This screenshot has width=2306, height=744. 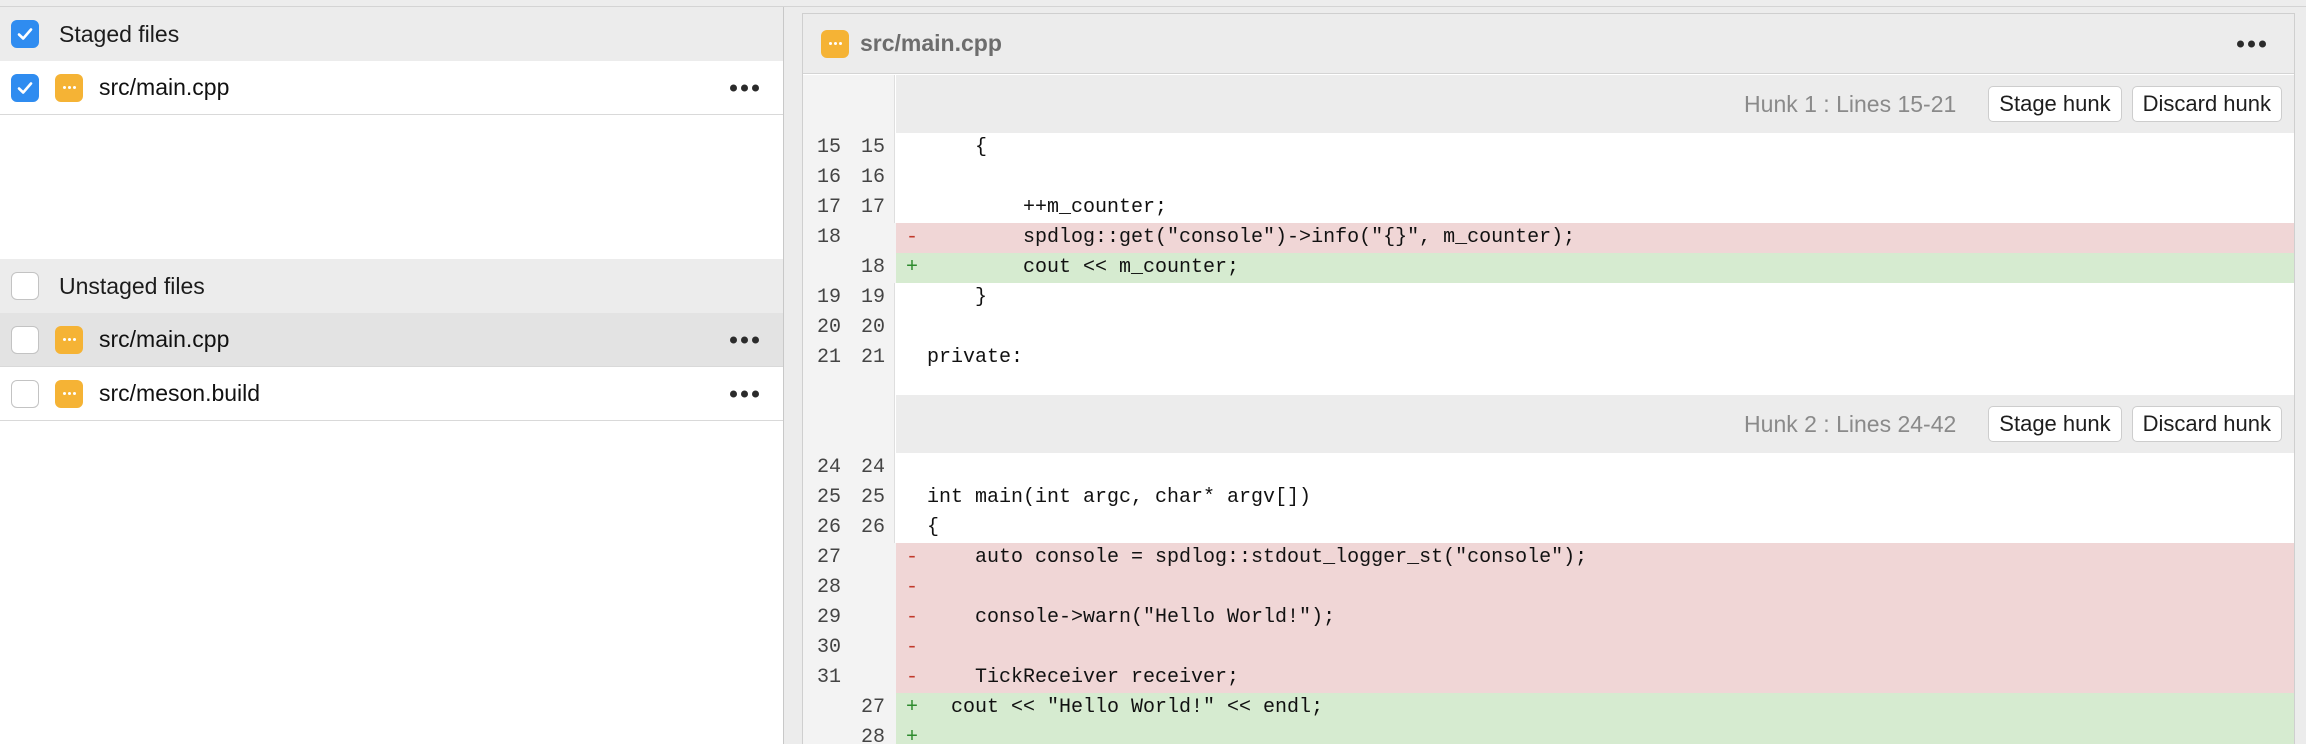 What do you see at coordinates (1548, 708) in the screenshot?
I see `added-line: 27 + cout << "Hello World!" << endl;` at bounding box center [1548, 708].